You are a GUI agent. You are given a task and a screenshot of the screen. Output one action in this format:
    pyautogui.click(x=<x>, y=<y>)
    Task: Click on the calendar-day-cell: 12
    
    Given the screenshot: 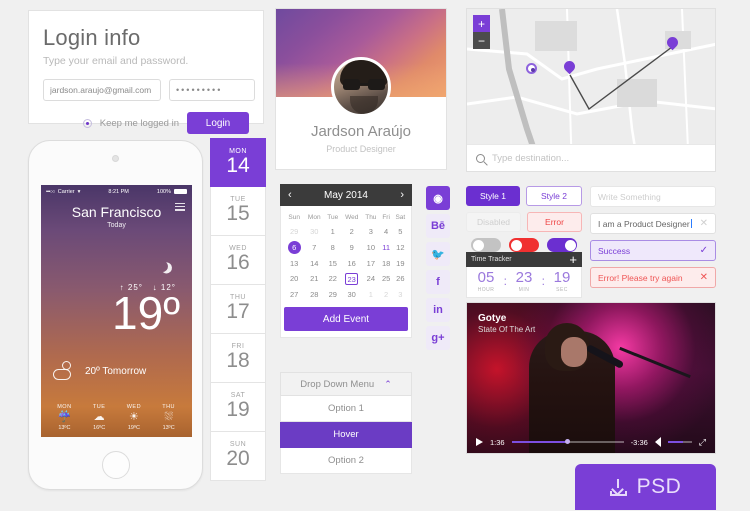 What is the action you would take?
    pyautogui.click(x=400, y=247)
    